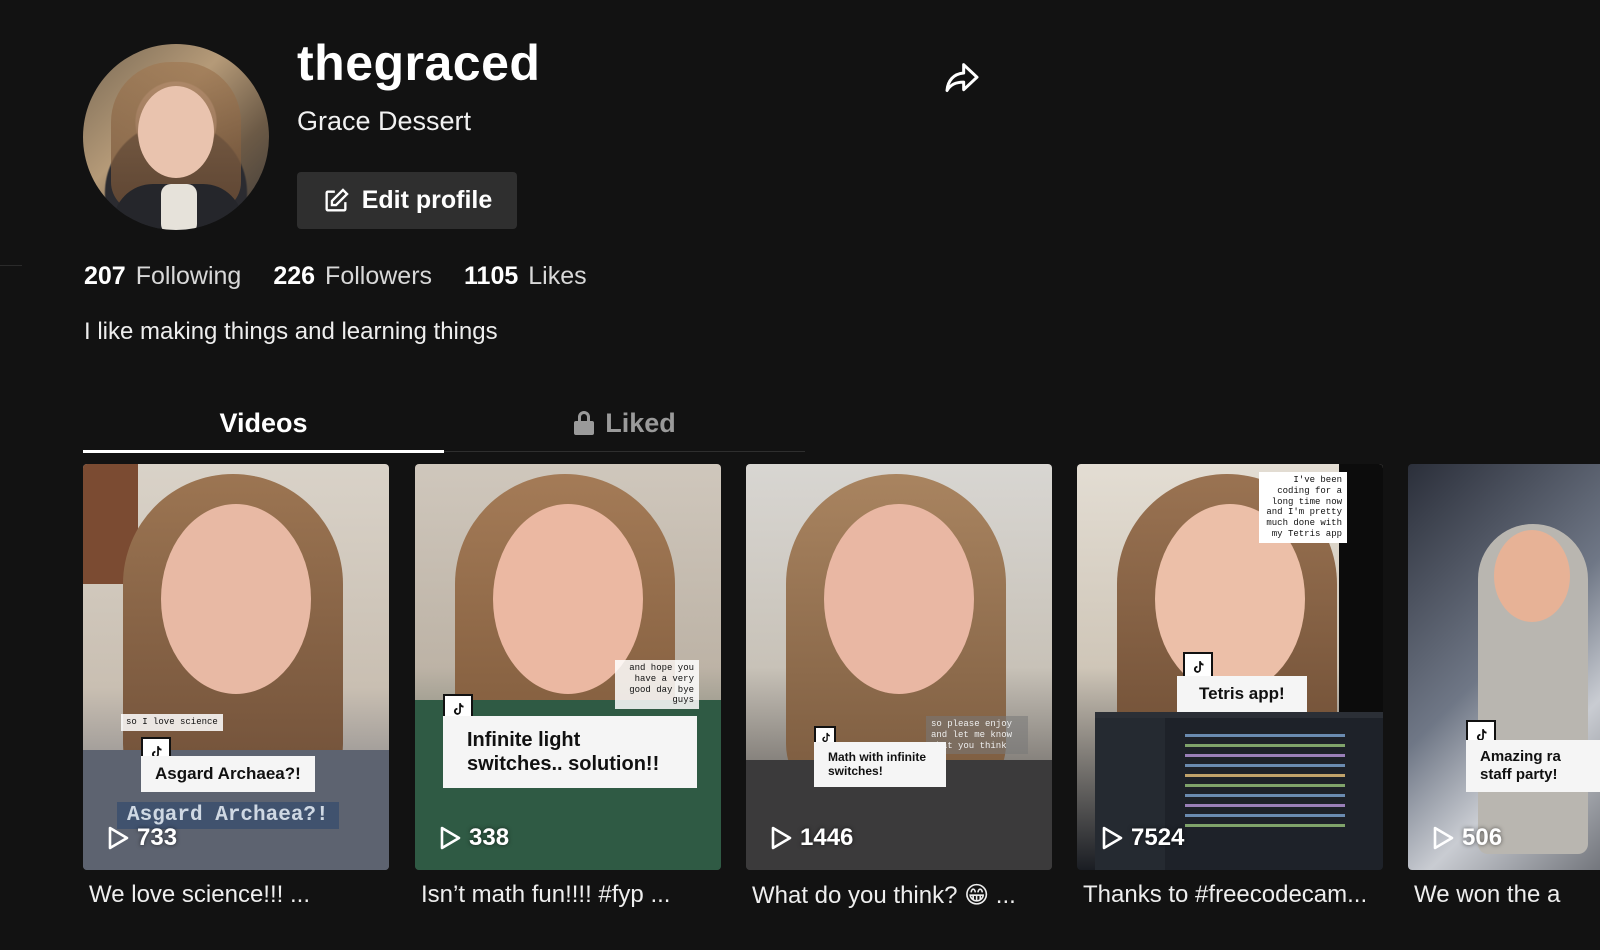  Describe the element at coordinates (563, 764) in the screenshot. I see `video-overlay-line-2: switches.. solution!!` at that location.